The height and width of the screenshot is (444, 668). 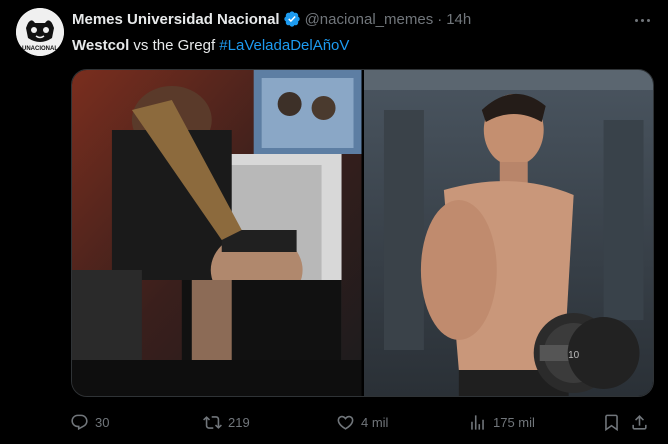 I want to click on repost-button: 219, so click(x=226, y=422).